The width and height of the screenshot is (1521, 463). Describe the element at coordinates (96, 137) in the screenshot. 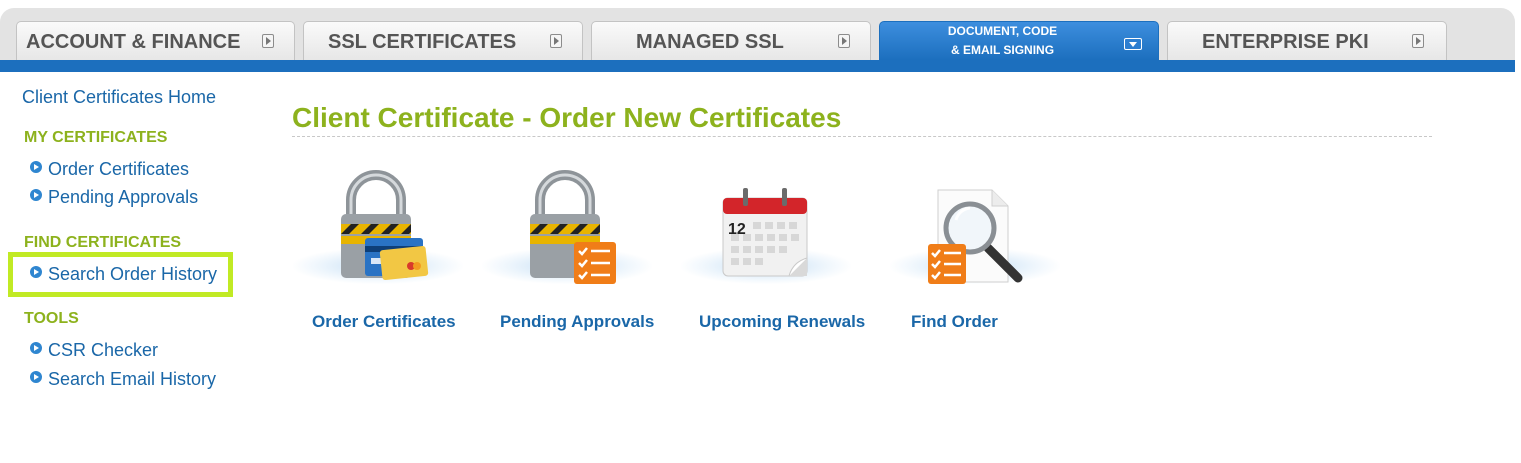

I see `sidebar-heading-my-certificates: MY CERTIFICATES` at that location.